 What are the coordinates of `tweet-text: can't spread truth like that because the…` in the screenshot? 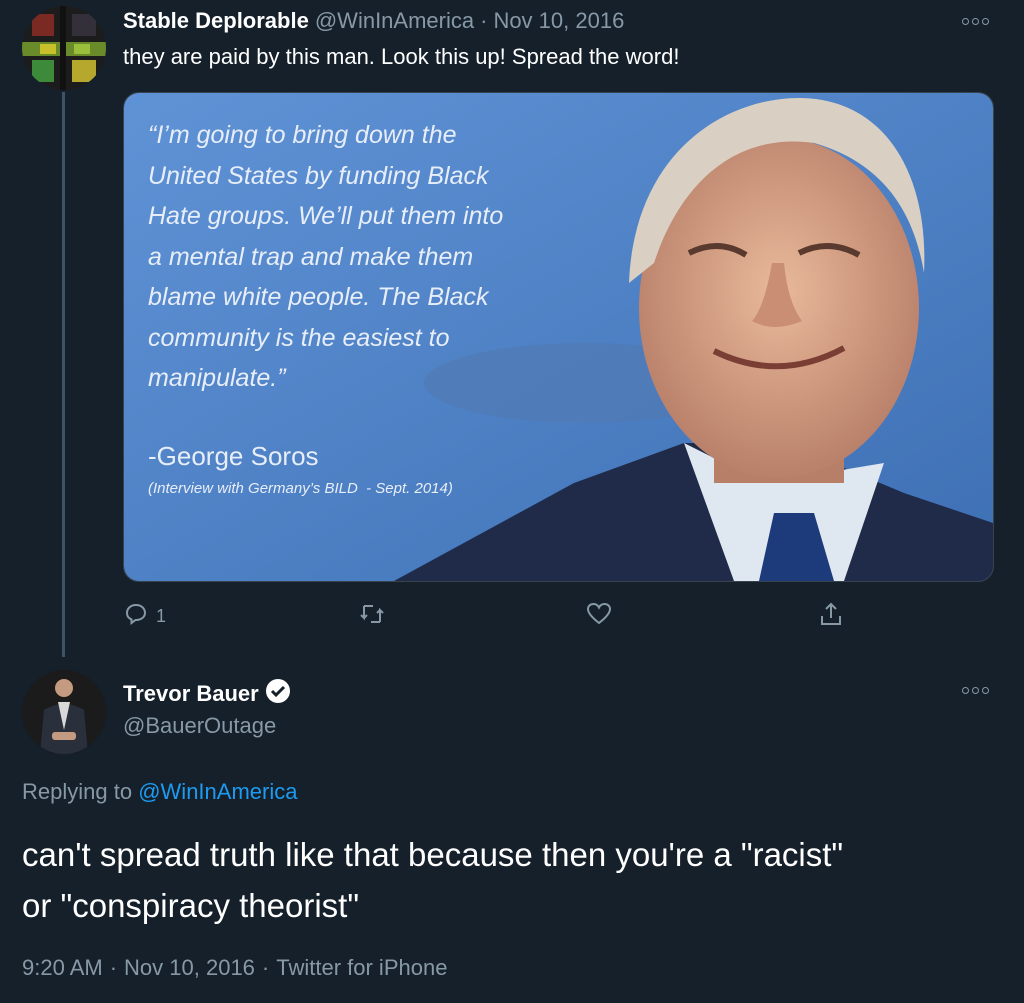 It's located at (433, 880).